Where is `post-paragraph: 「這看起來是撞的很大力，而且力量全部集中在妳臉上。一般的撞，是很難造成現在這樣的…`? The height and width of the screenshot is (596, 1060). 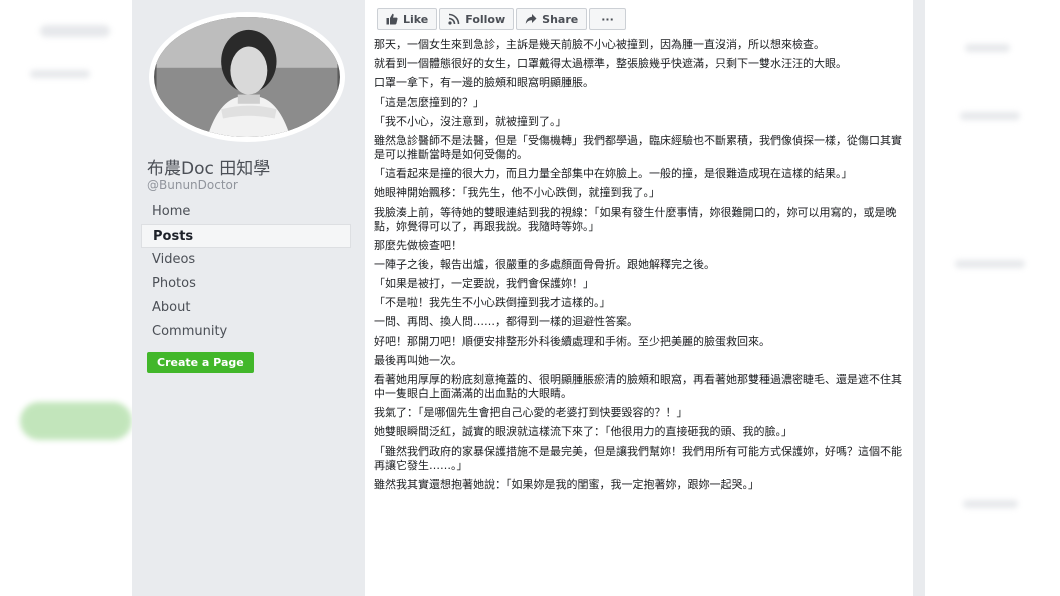 post-paragraph: 「這看起來是撞的很大力，而且力量全部集中在妳臉上。一般的撞，是很難造成現在這樣的… is located at coordinates (613, 174).